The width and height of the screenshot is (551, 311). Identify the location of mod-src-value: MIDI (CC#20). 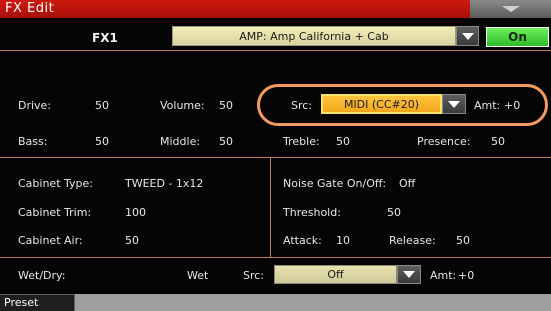
(381, 104).